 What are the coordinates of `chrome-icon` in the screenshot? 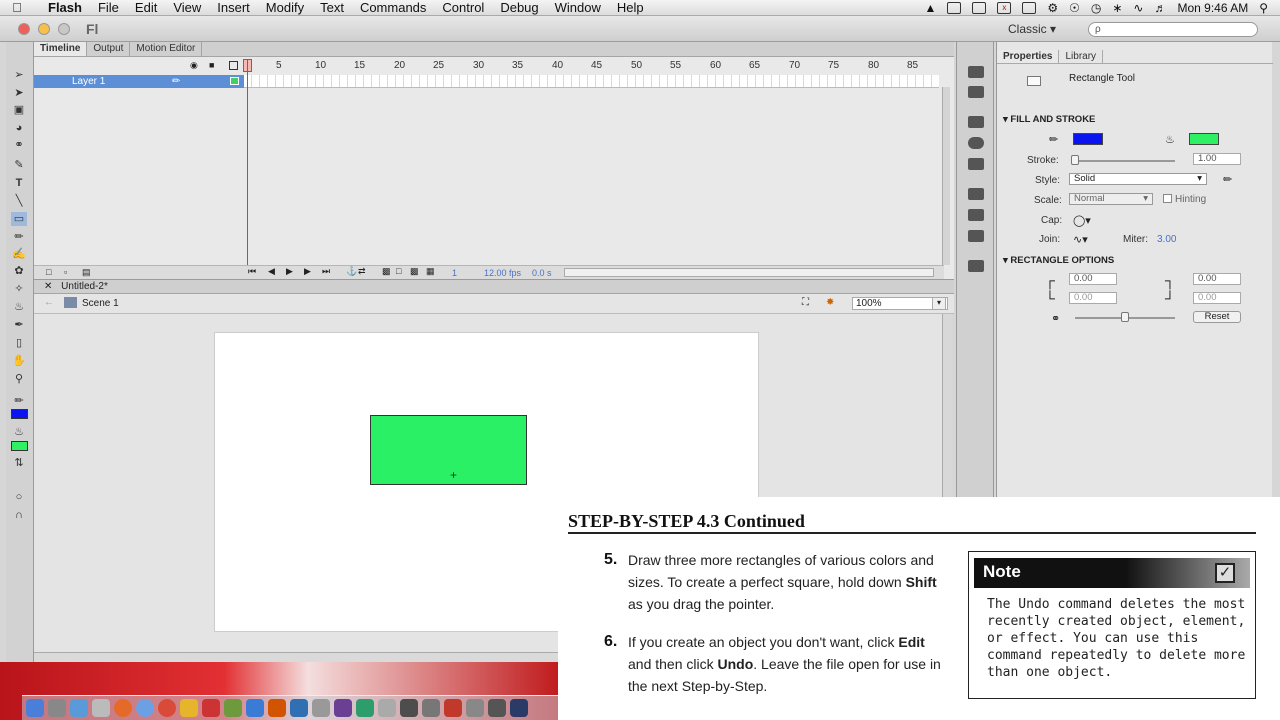 It's located at (167, 708).